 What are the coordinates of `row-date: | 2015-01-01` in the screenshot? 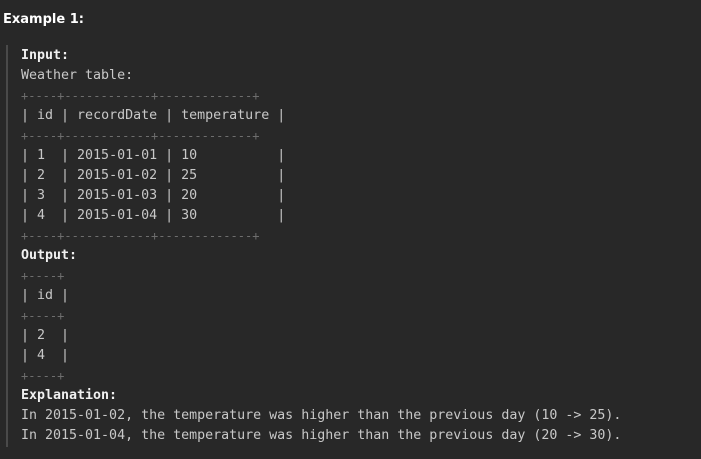 It's located at (113, 155).